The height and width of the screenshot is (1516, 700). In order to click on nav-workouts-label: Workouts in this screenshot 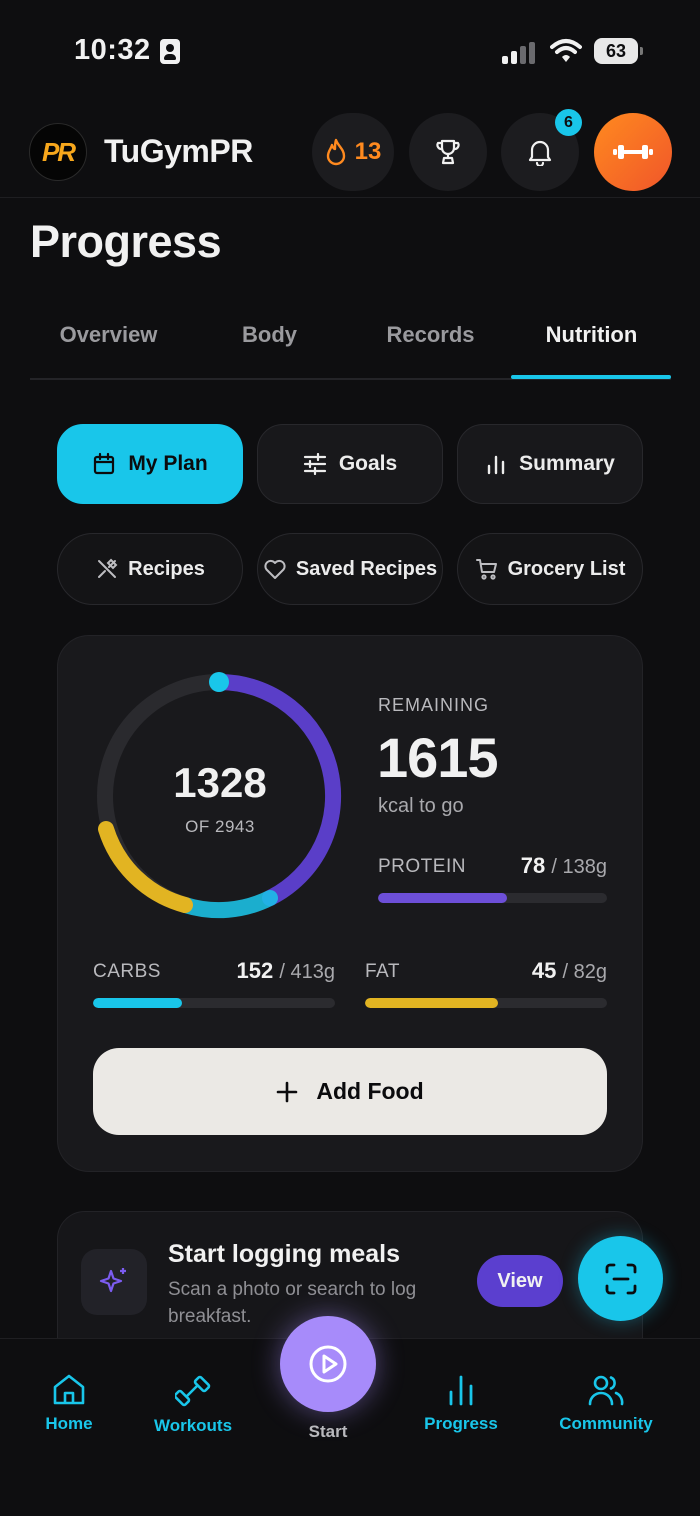, I will do `click(193, 1425)`.